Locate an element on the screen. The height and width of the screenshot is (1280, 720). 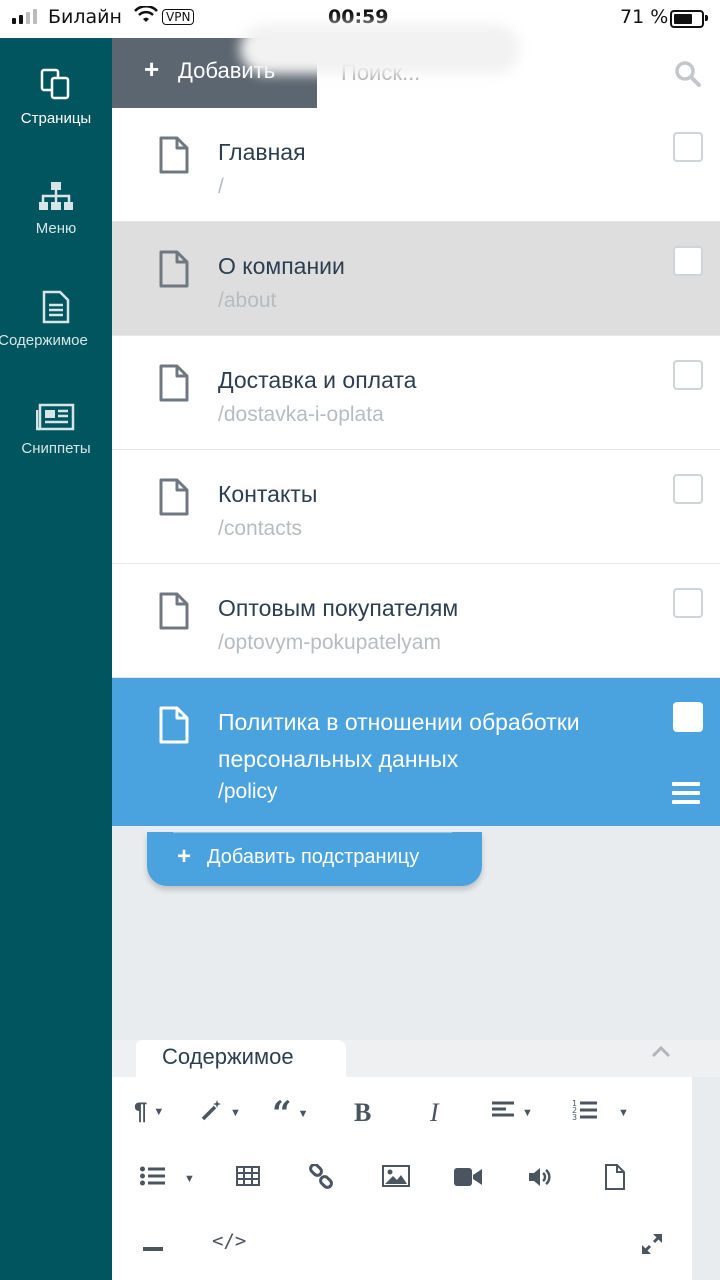
audio-icon is located at coordinates (541, 1180).